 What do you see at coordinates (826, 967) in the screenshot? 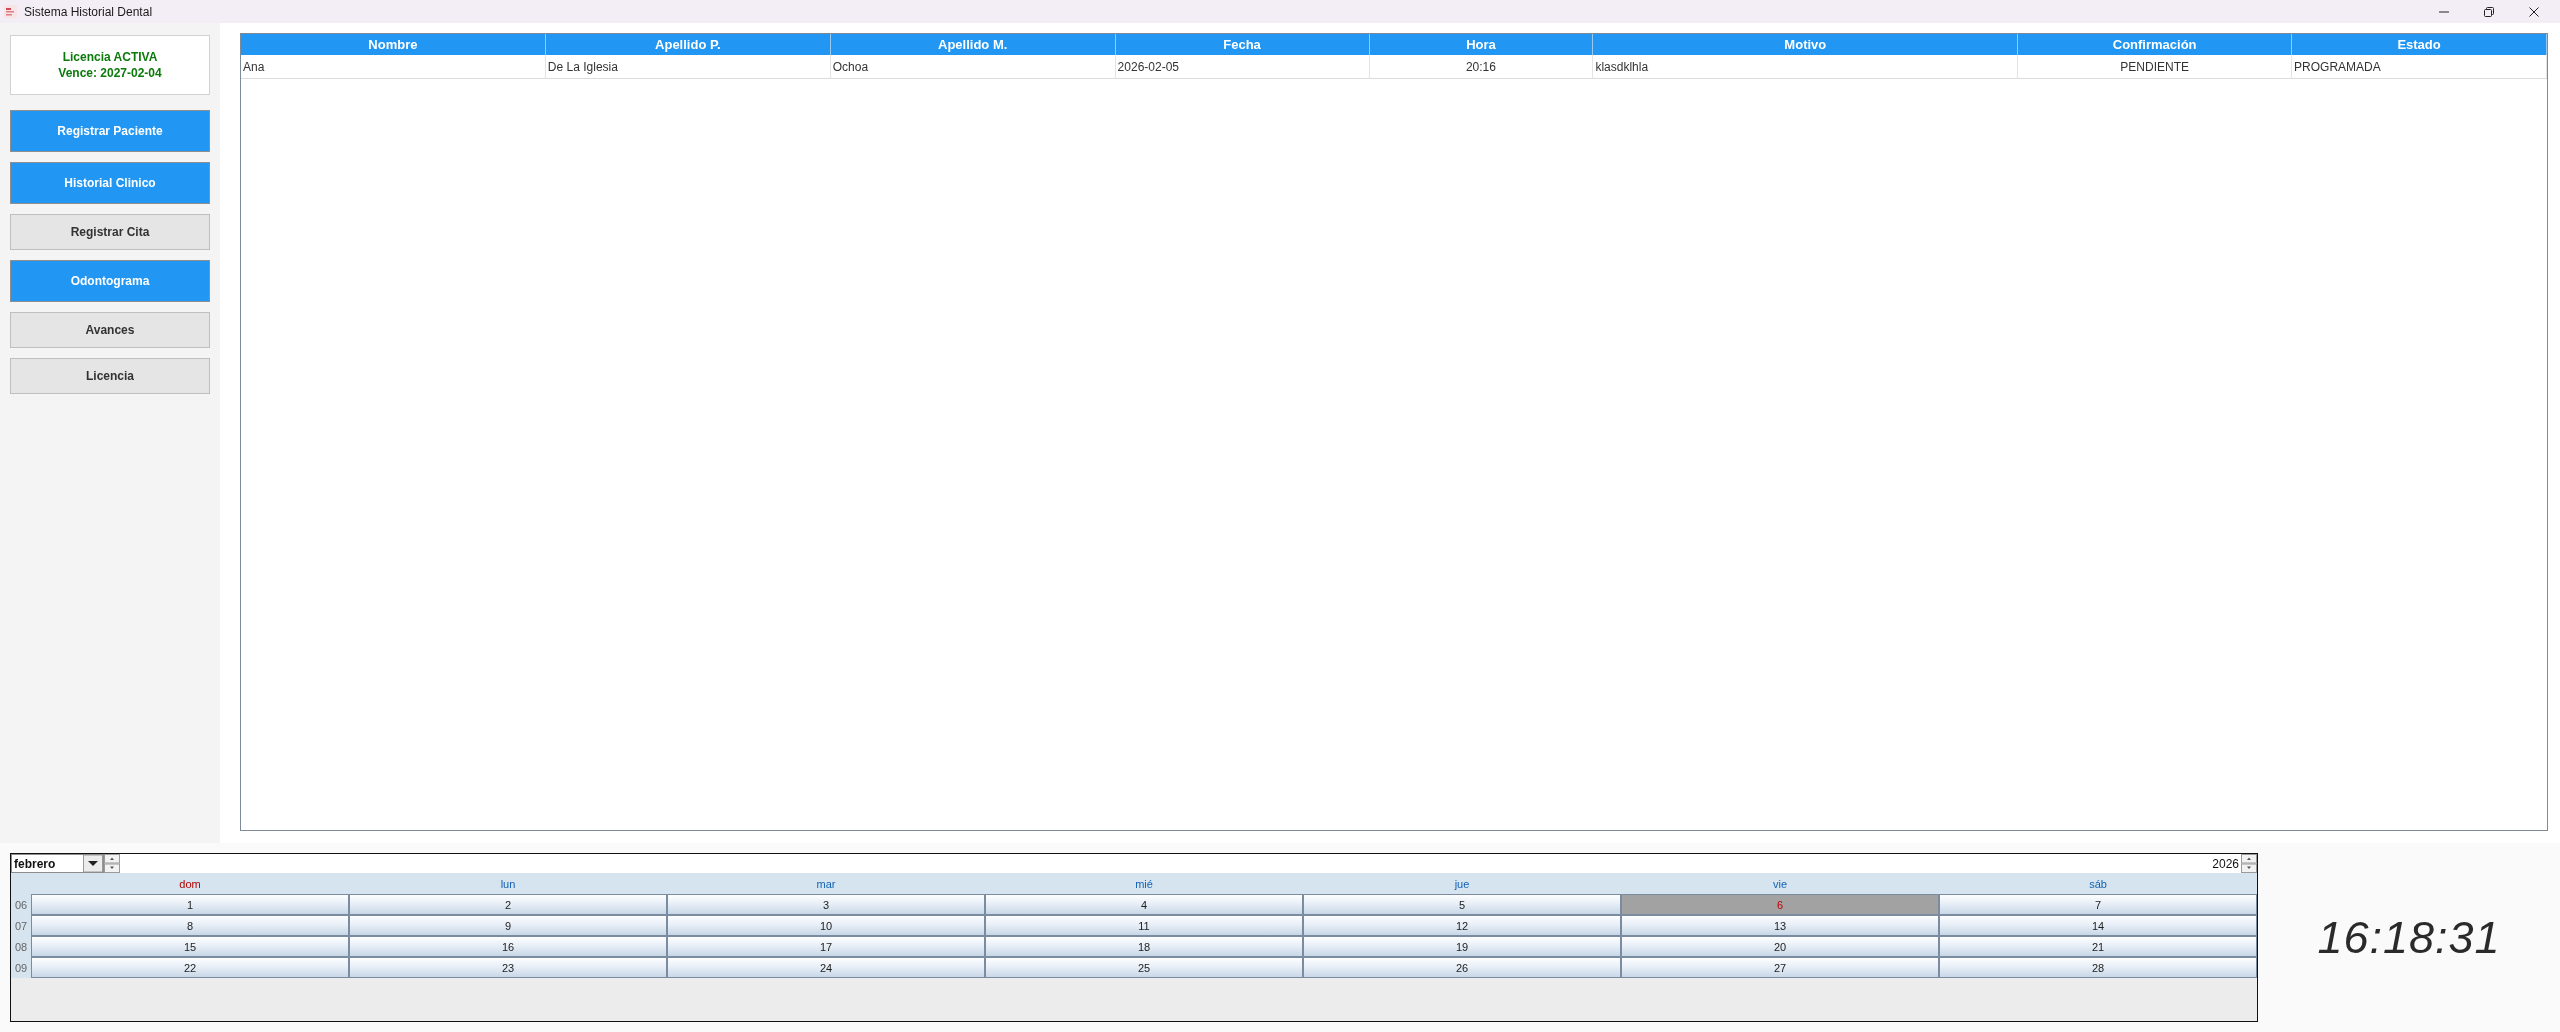
I see `day-button: 24` at bounding box center [826, 967].